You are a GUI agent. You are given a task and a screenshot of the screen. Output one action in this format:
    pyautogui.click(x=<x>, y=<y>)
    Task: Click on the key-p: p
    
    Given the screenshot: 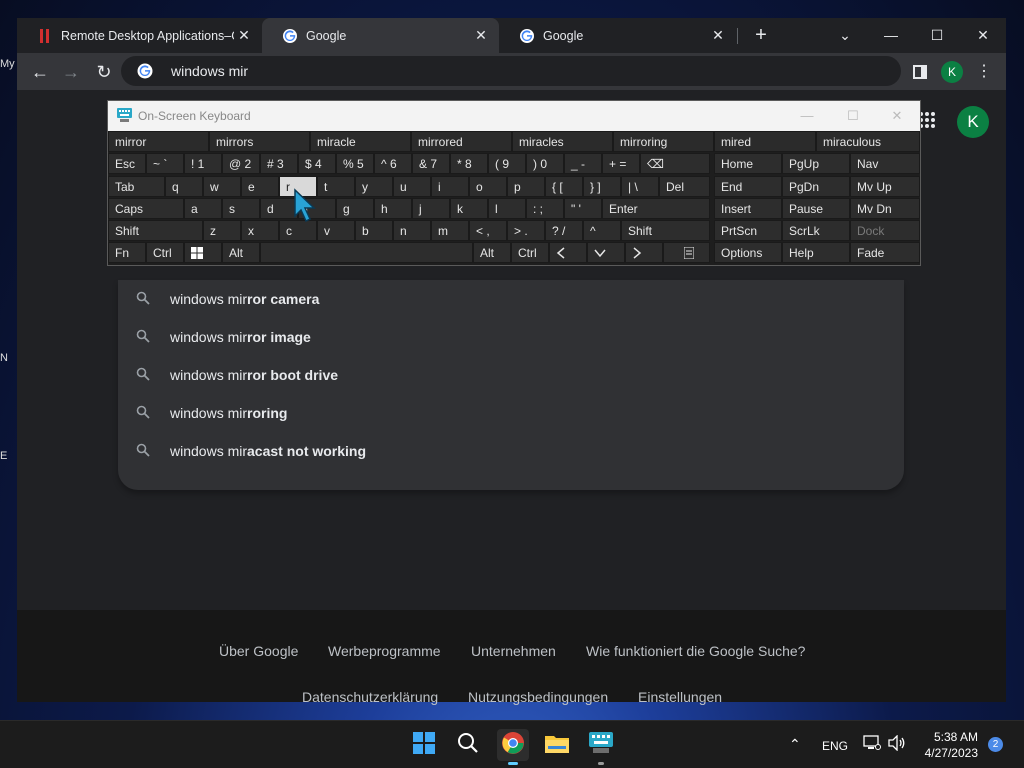 What is the action you would take?
    pyautogui.click(x=526, y=186)
    